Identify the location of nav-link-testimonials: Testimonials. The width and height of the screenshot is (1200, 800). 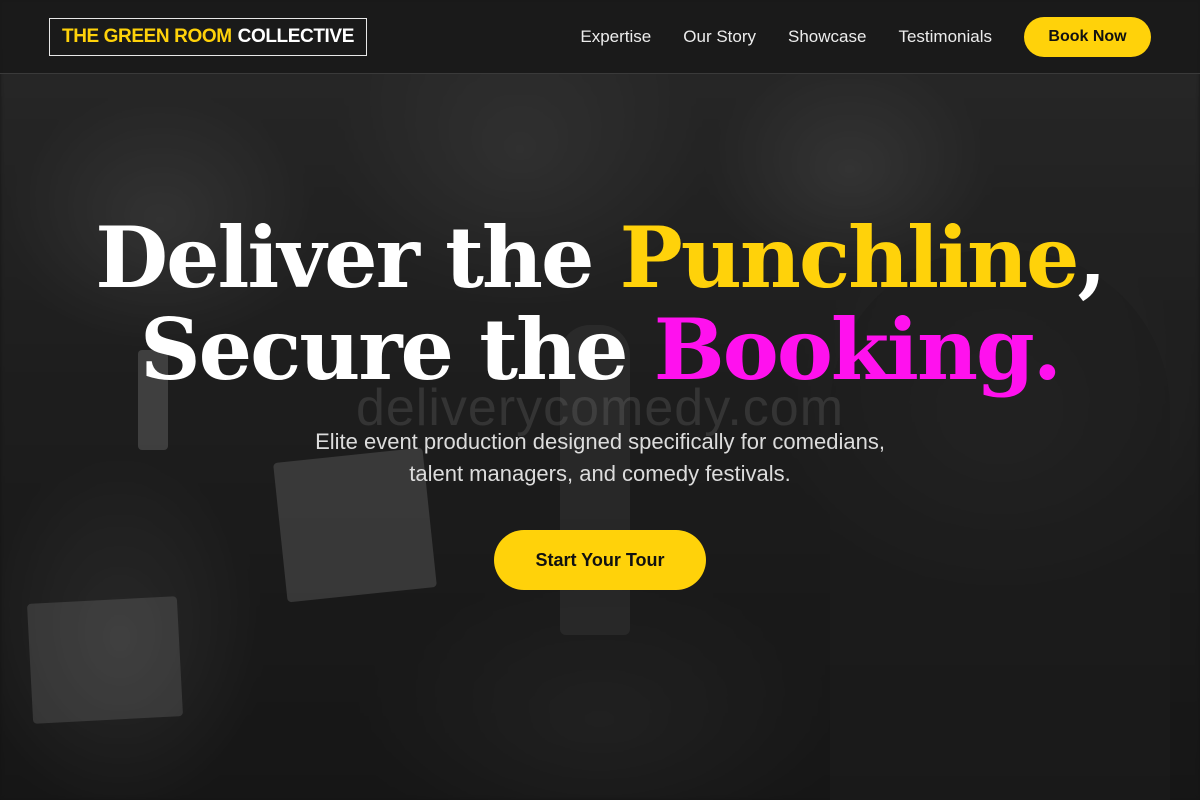
(945, 37).